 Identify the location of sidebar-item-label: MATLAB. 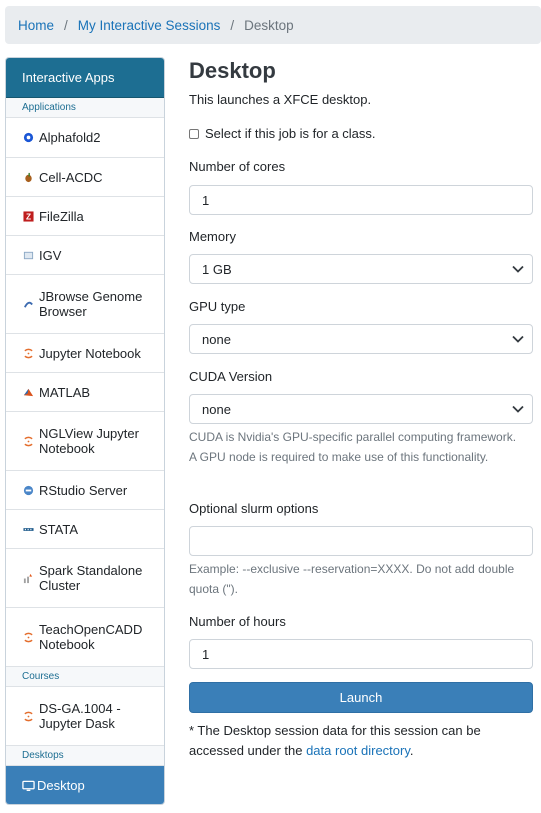
(65, 392).